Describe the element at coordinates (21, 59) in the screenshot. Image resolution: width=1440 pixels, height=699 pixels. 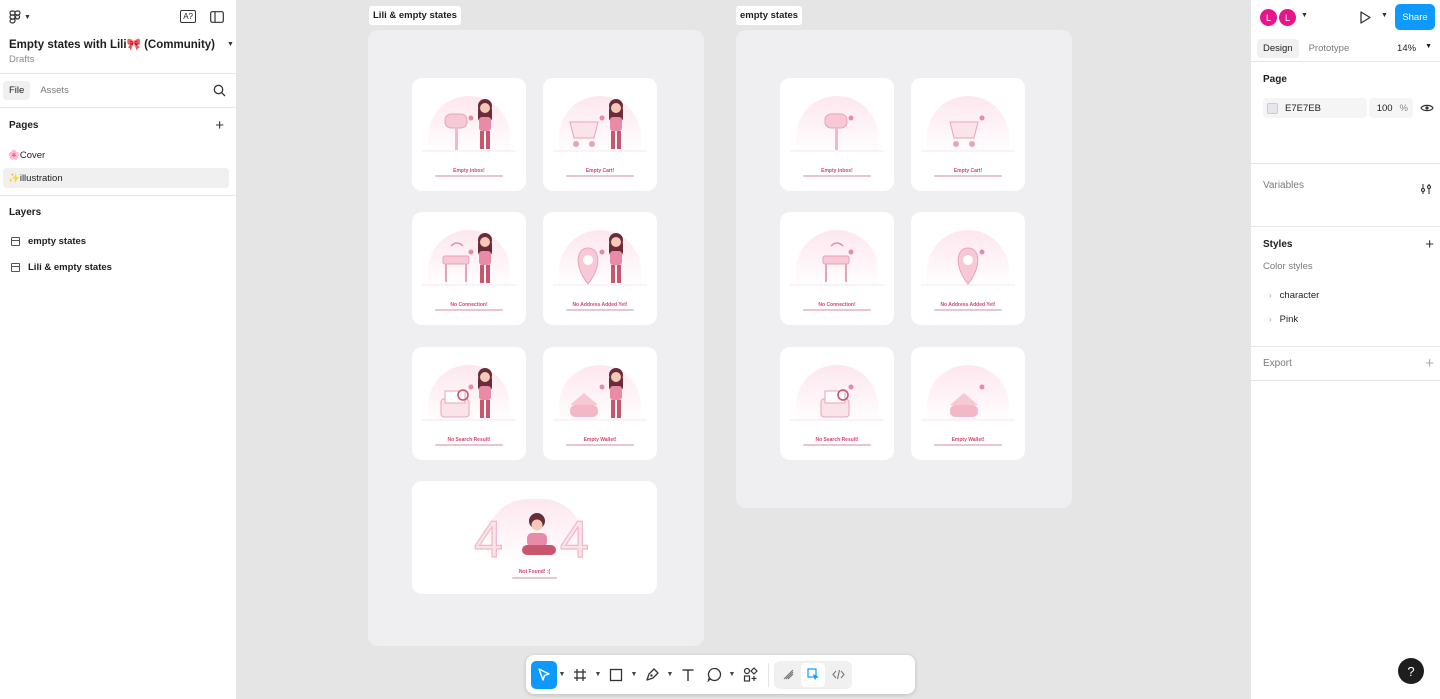
I see `file-location: Drafts` at that location.